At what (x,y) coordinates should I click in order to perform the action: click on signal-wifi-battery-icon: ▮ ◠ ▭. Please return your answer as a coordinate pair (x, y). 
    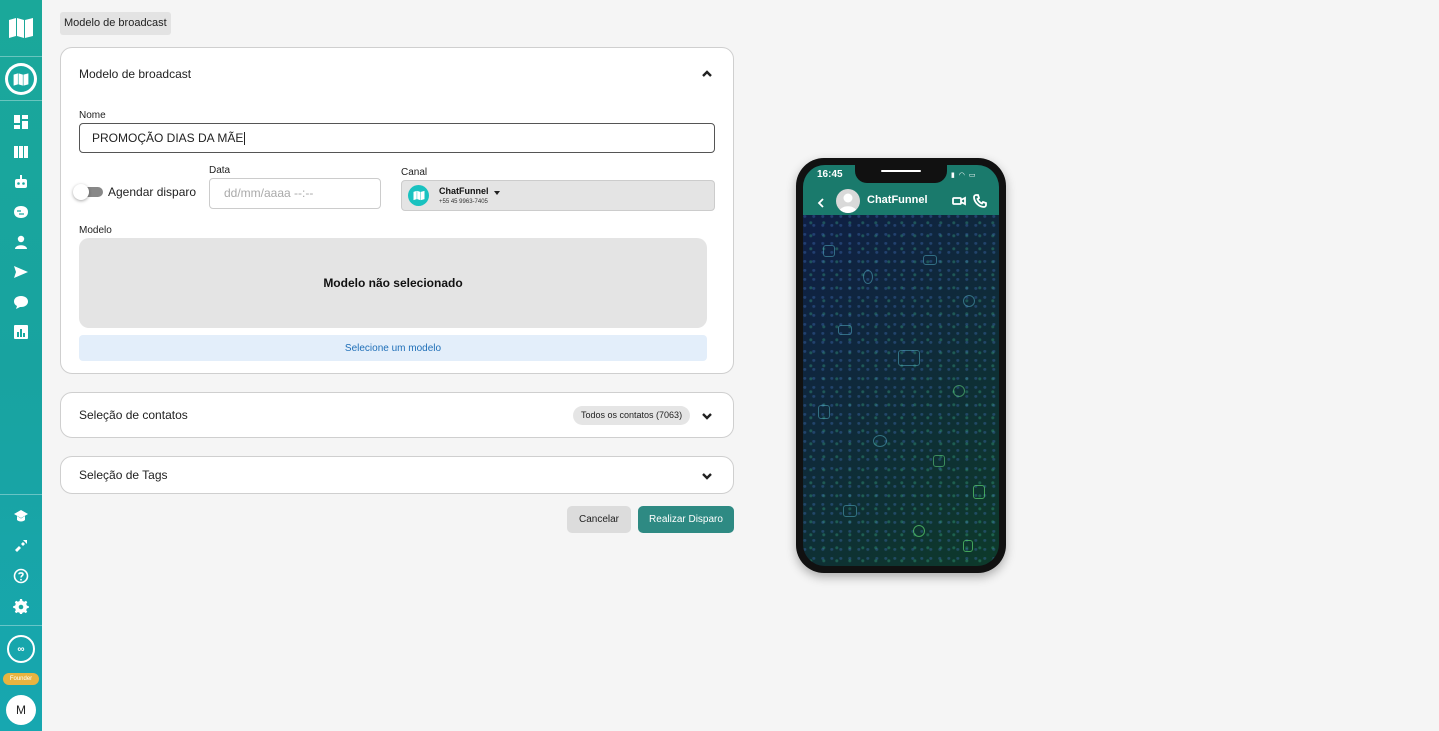
    Looking at the image, I should click on (964, 175).